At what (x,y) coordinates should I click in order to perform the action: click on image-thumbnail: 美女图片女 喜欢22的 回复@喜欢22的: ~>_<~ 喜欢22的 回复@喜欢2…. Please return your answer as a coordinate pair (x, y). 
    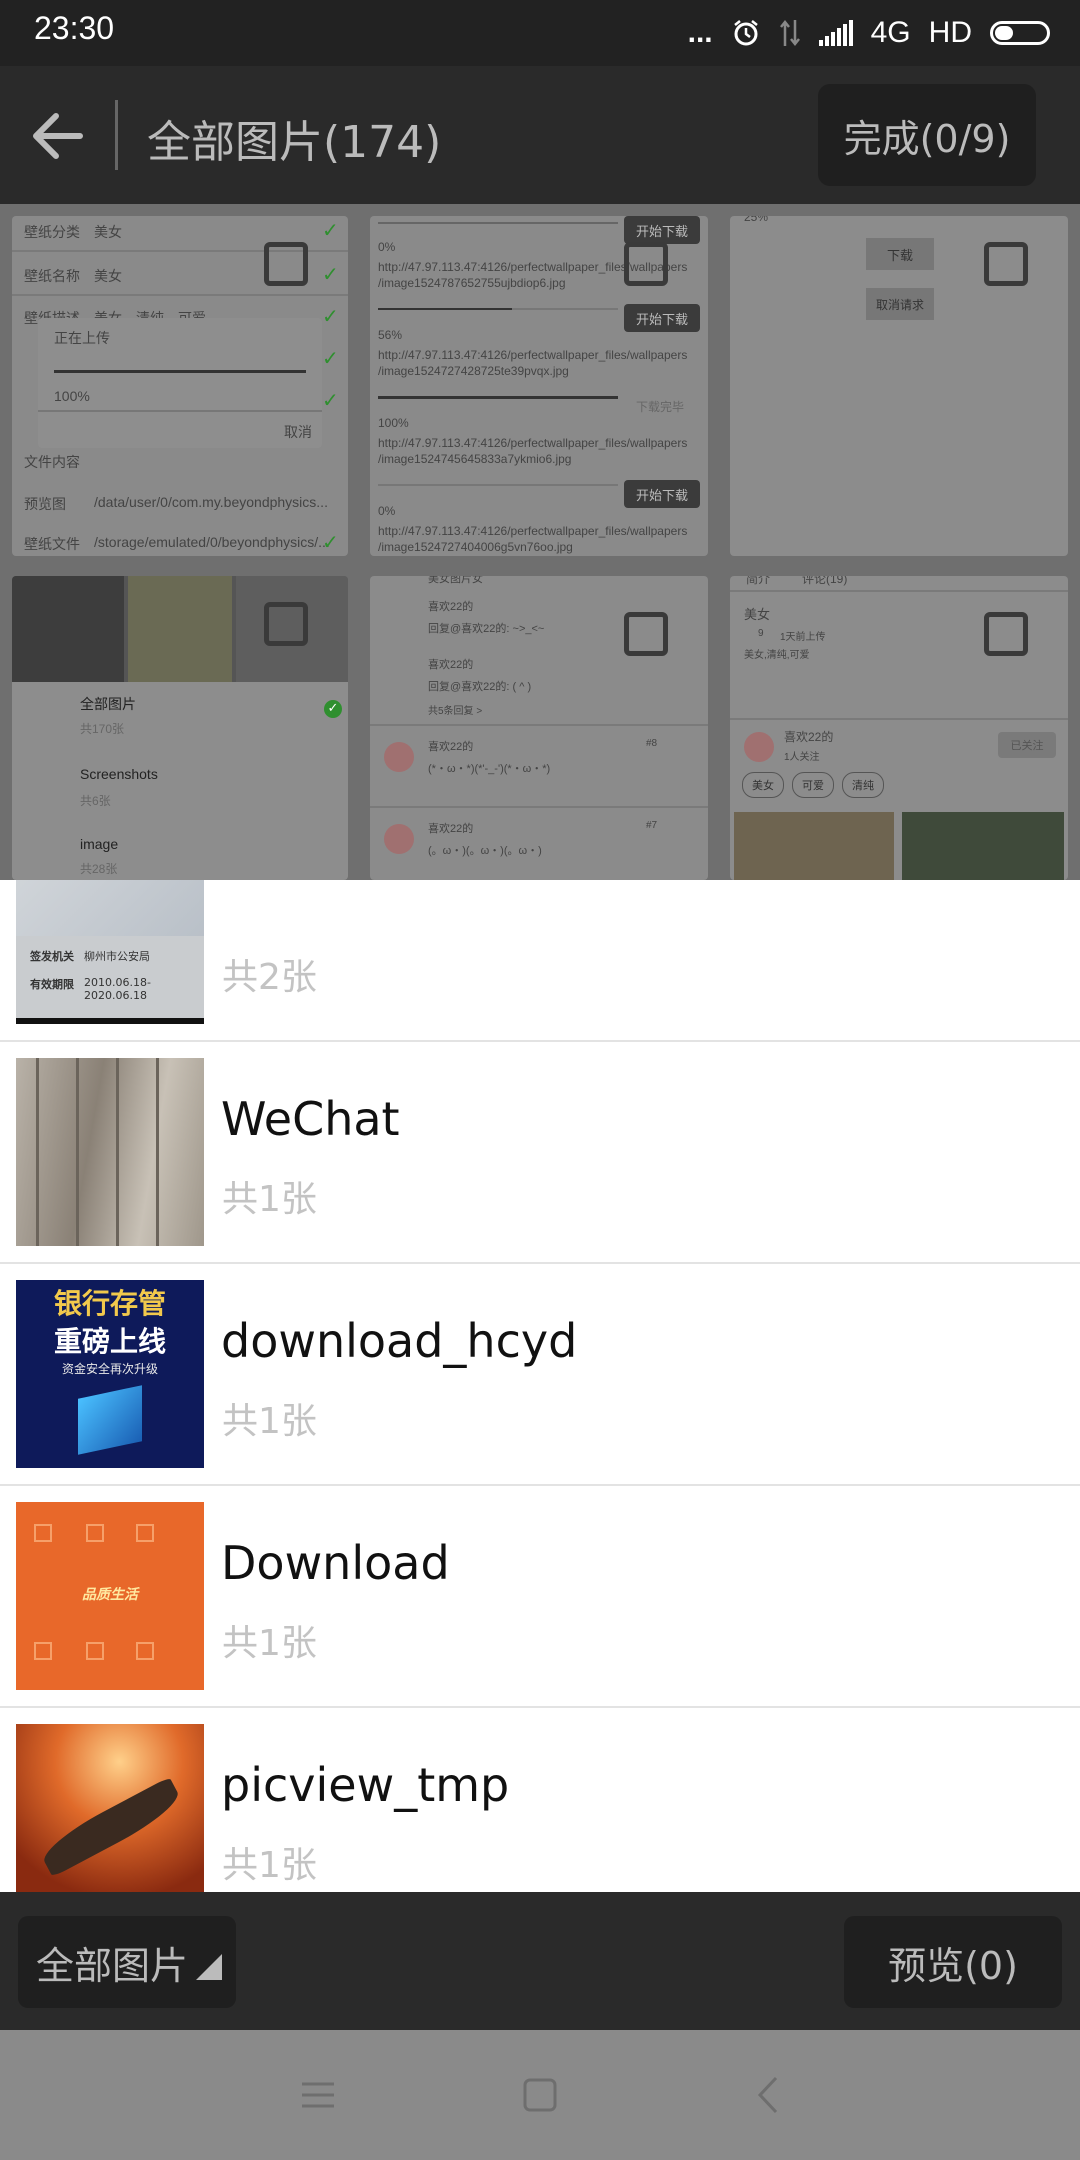
    Looking at the image, I should click on (539, 728).